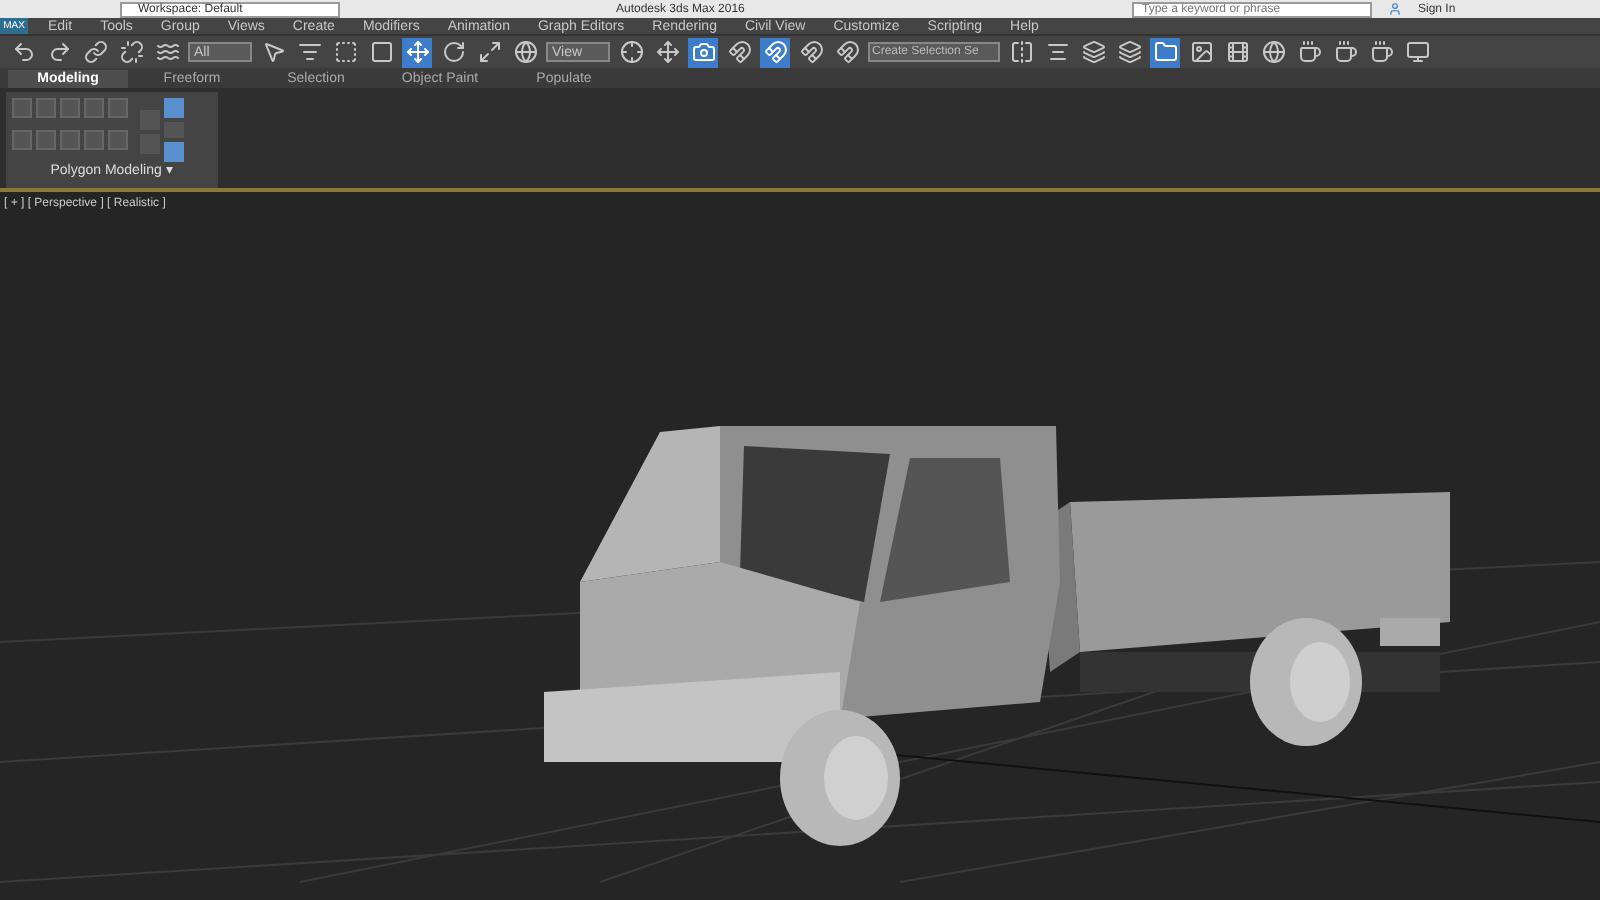  I want to click on snap-icon, so click(739, 52).